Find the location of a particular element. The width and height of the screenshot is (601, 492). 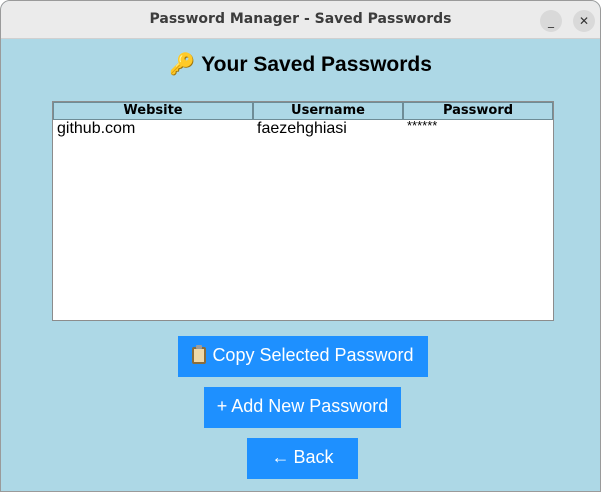

add-new-password-button: + Add New Password is located at coordinates (302, 407).